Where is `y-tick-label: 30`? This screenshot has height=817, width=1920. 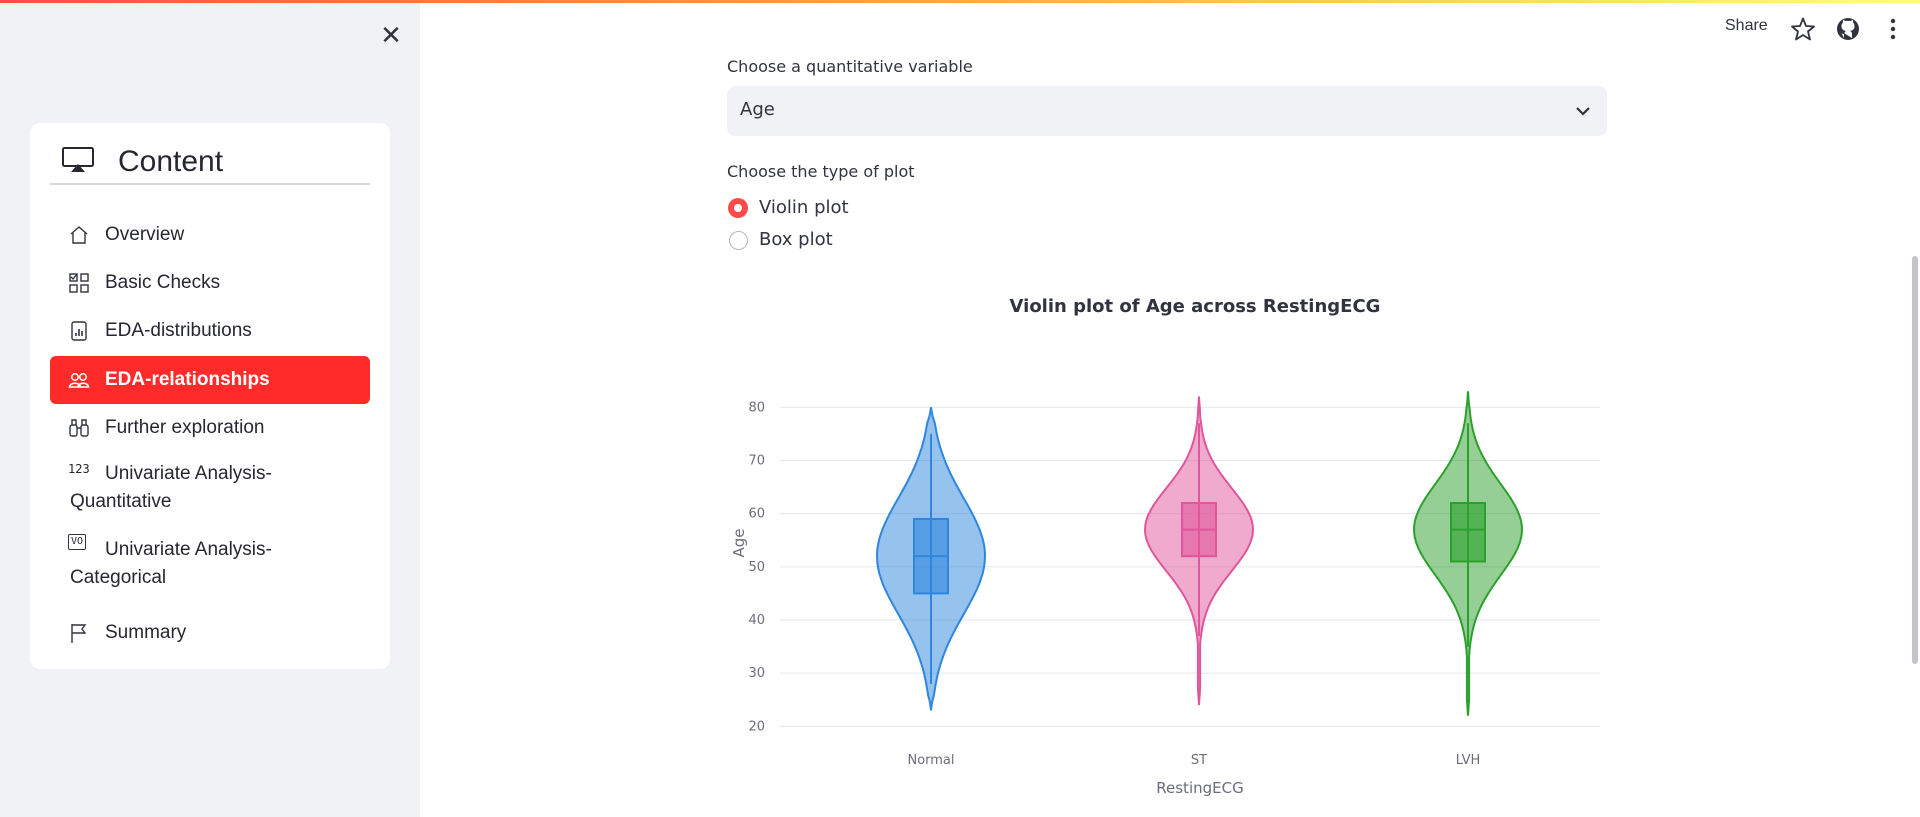 y-tick-label: 30 is located at coordinates (756, 673).